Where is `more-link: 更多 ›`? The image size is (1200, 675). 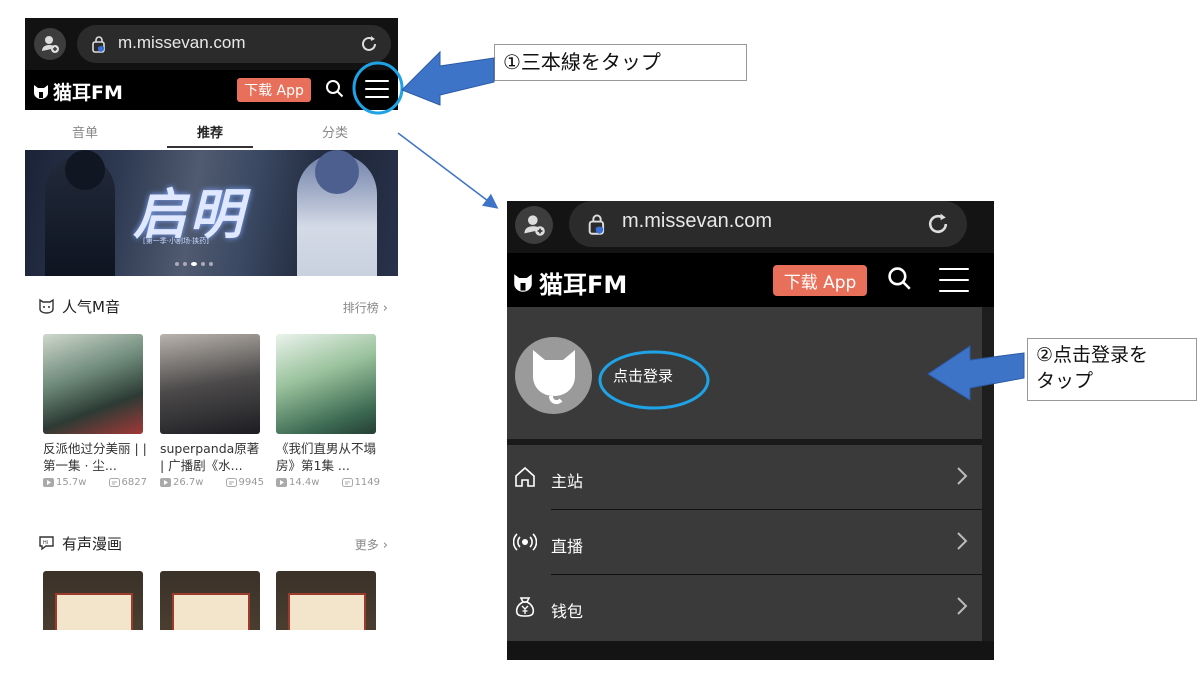
more-link: 更多 › is located at coordinates (371, 544).